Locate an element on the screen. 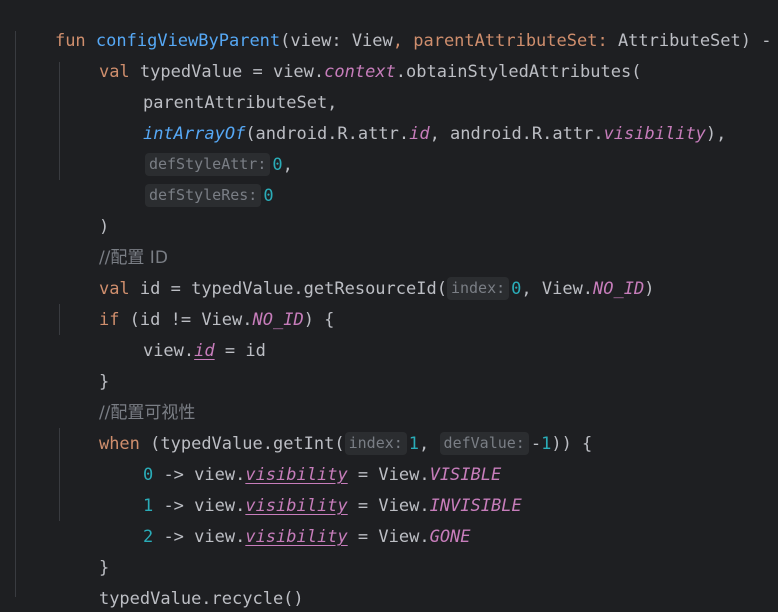 Image resolution: width=778 pixels, height=612 pixels. param-hint-defstyleres: defStyleRes: is located at coordinates (203, 195).